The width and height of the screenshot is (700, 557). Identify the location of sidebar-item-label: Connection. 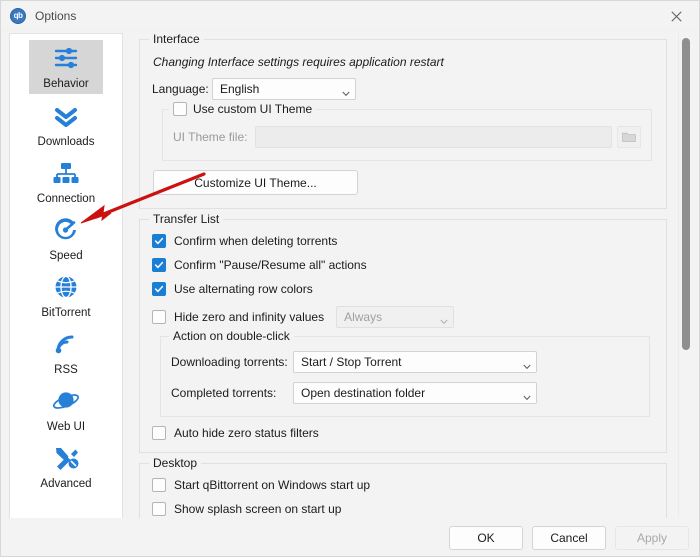
(66, 199).